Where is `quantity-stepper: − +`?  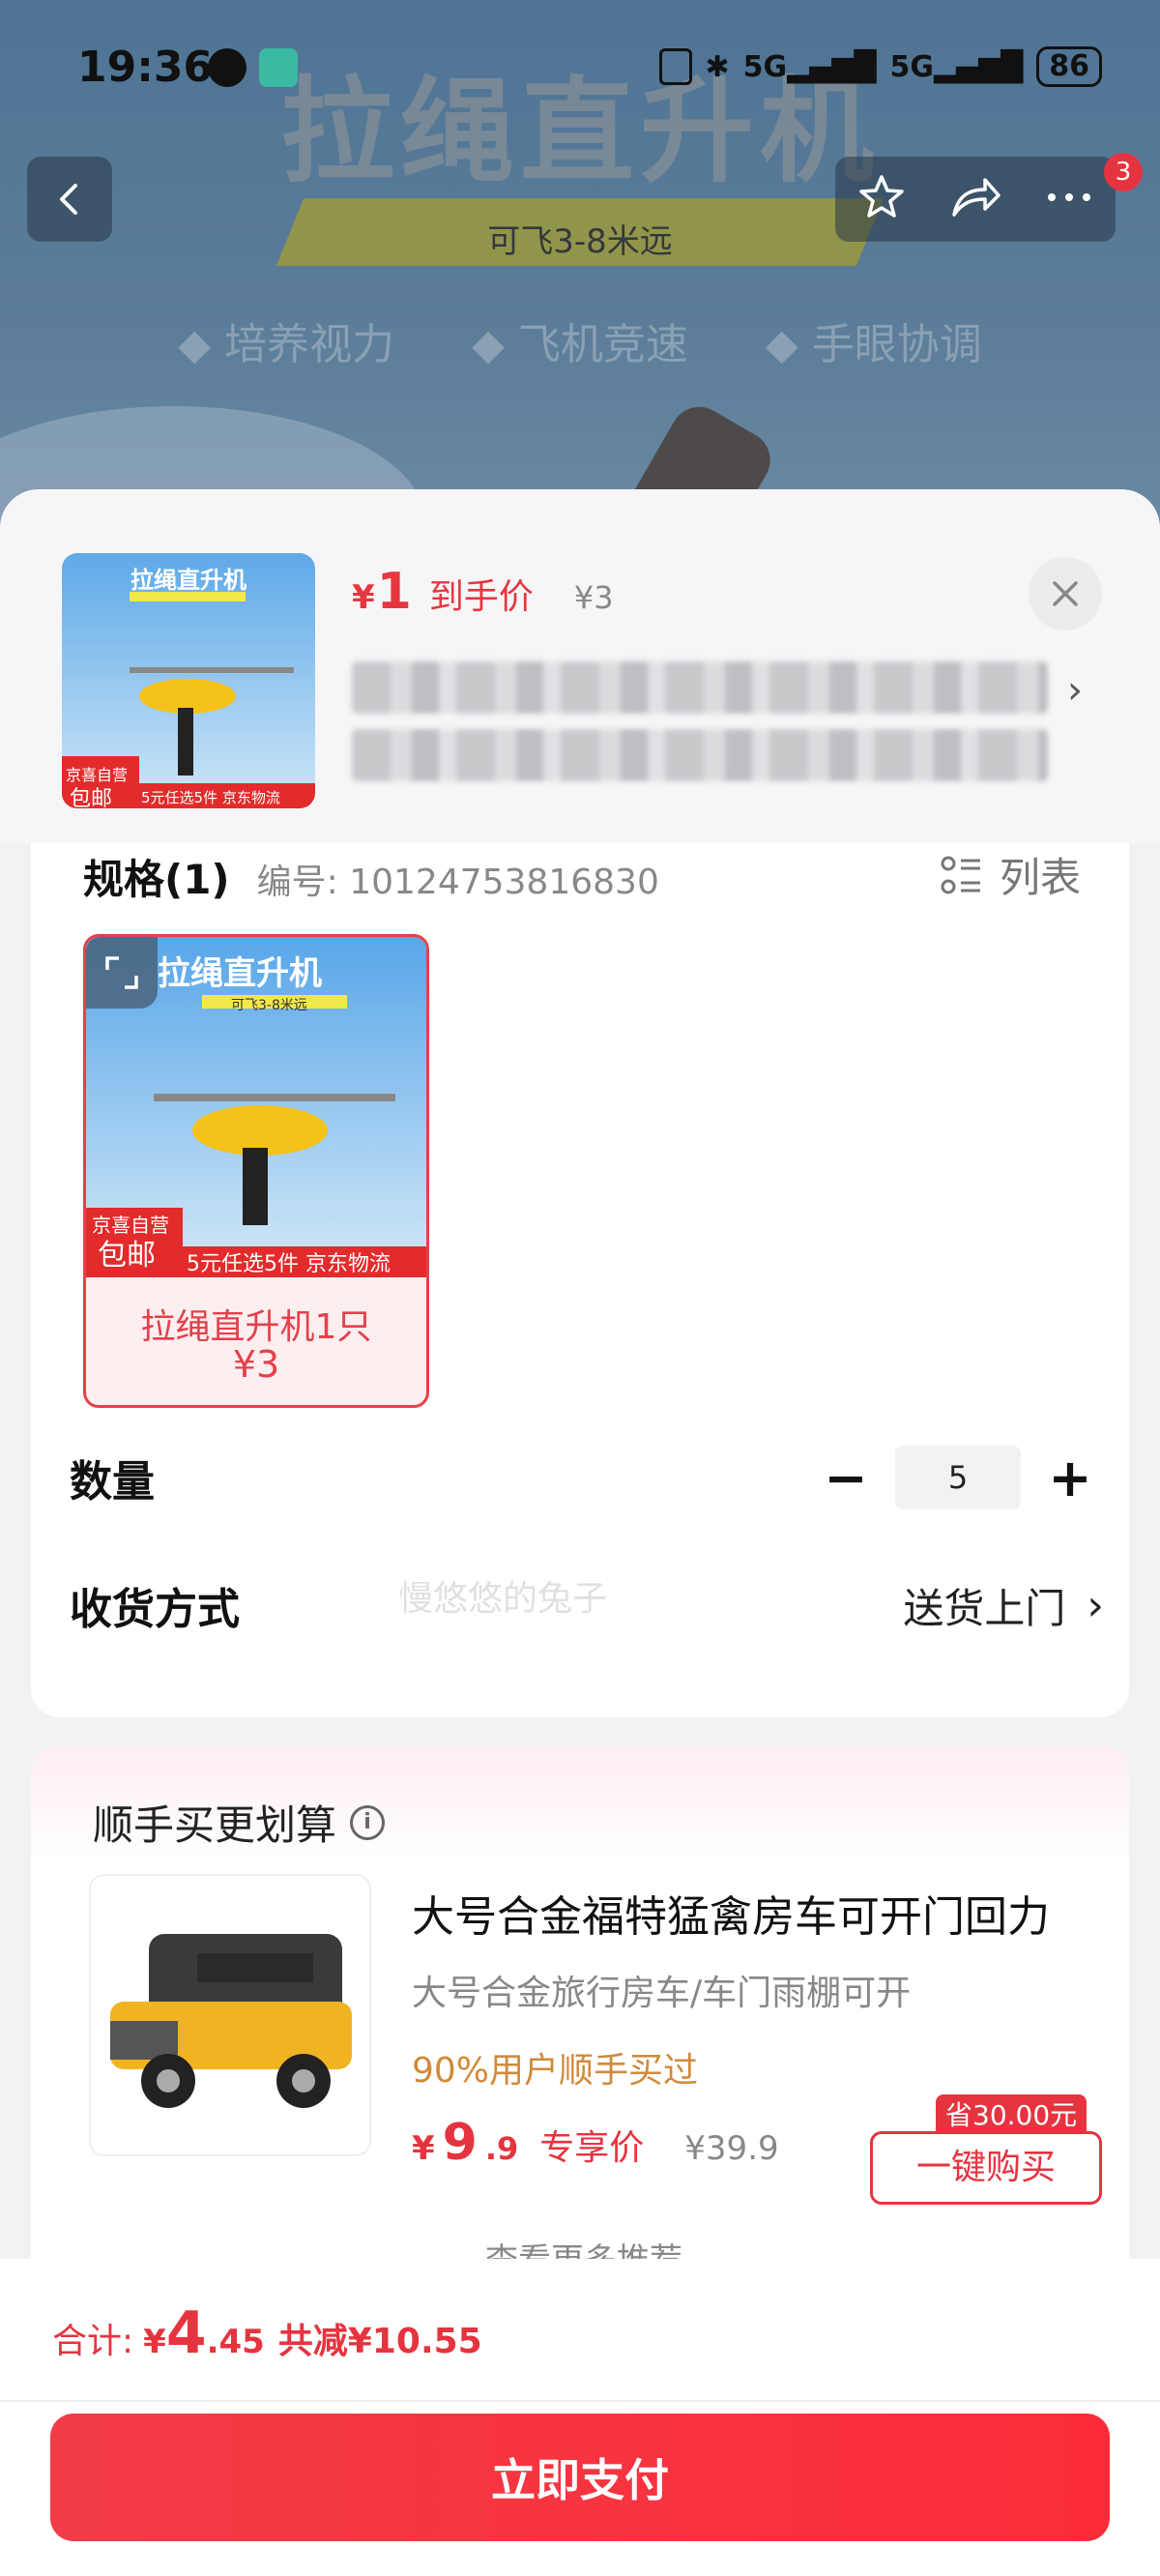
quantity-stepper: − + is located at coordinates (958, 1477).